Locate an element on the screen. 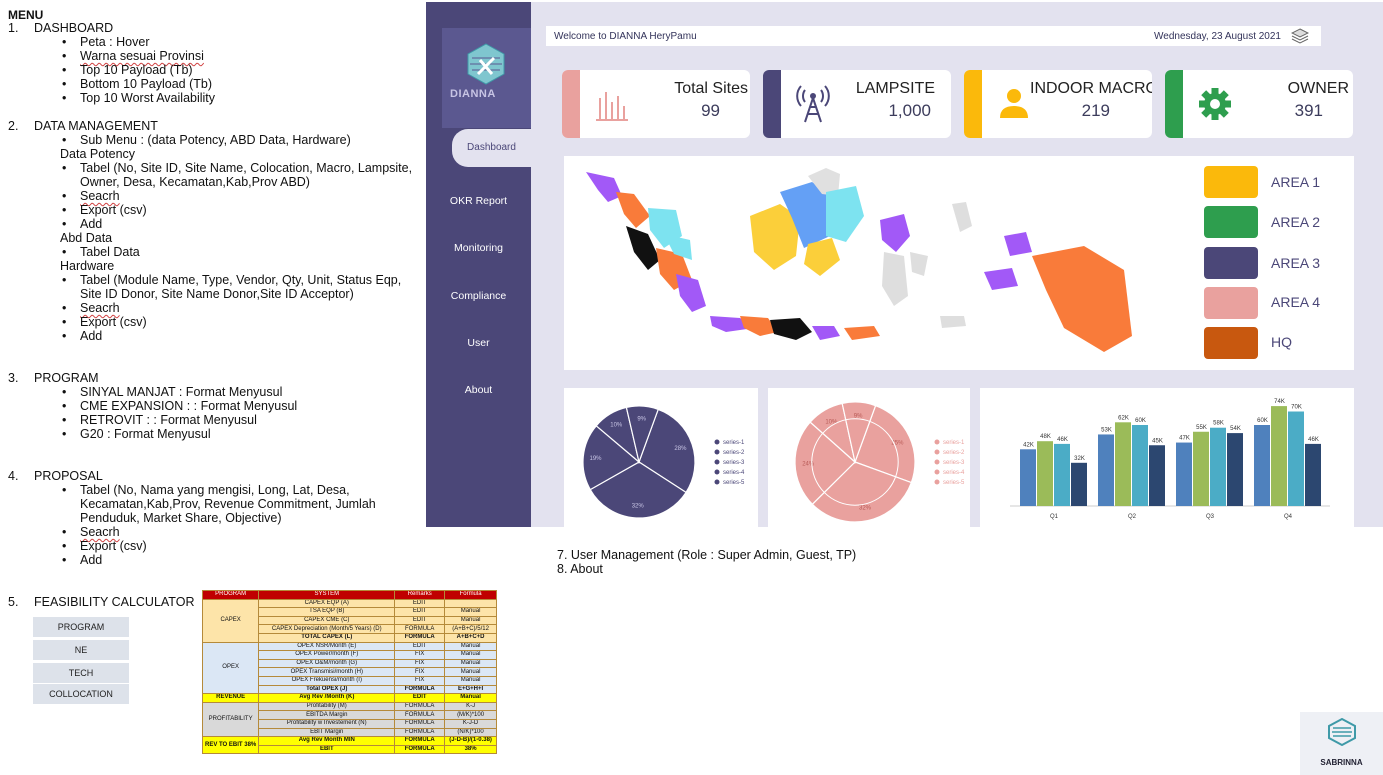  col-header: PROGRAM is located at coordinates (230, 595).